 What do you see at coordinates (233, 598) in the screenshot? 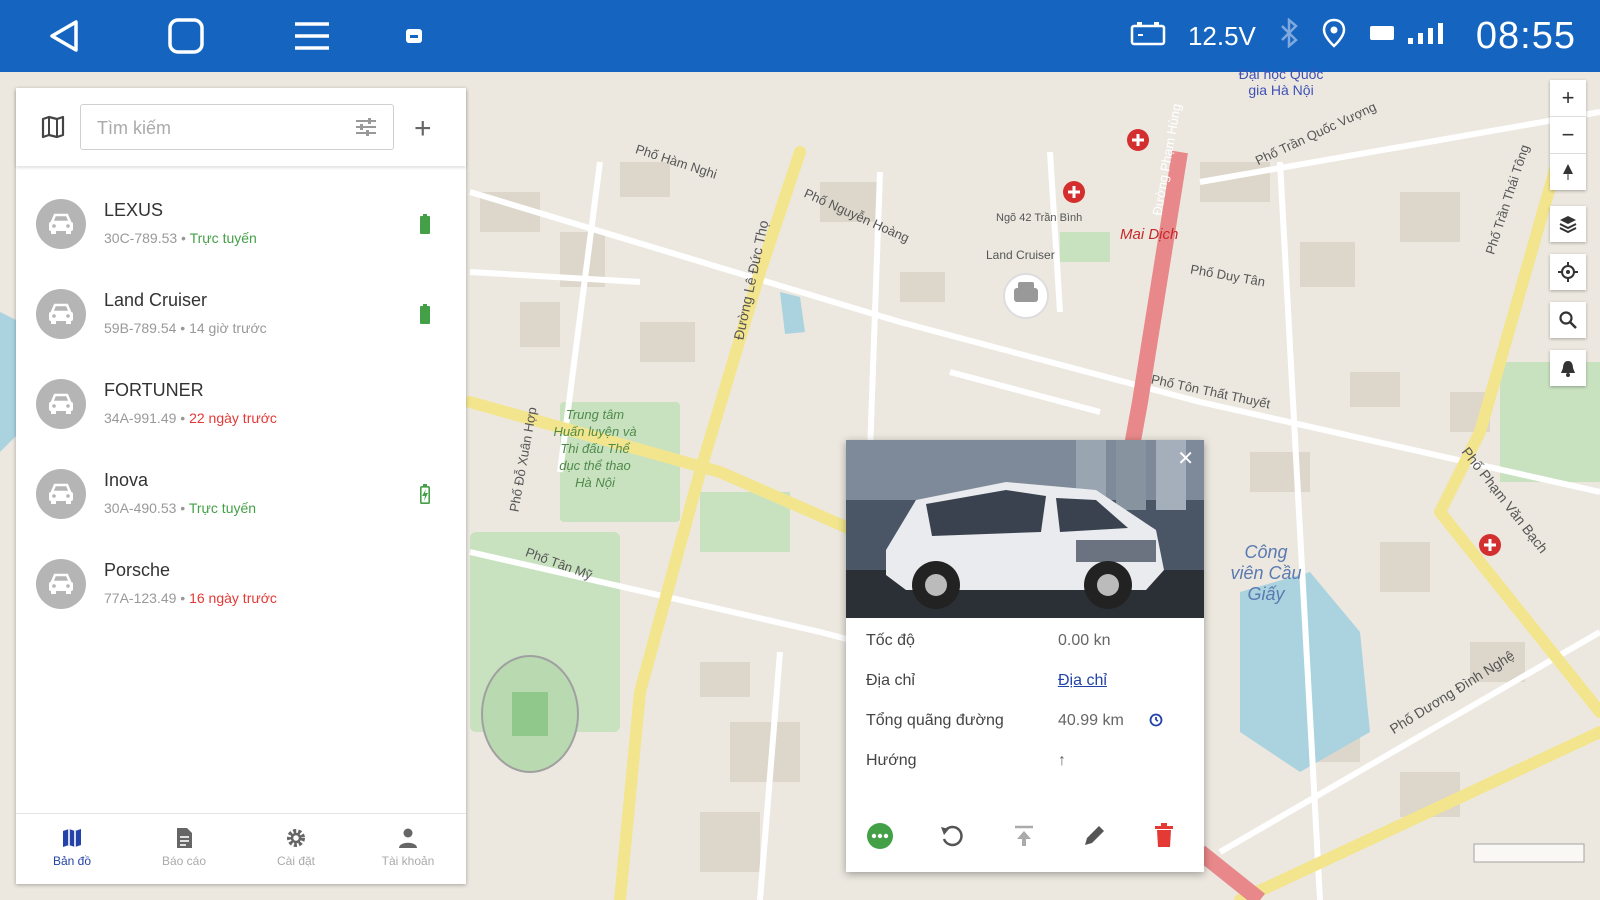
I see `vehicle-status: 16 ngày trước` at bounding box center [233, 598].